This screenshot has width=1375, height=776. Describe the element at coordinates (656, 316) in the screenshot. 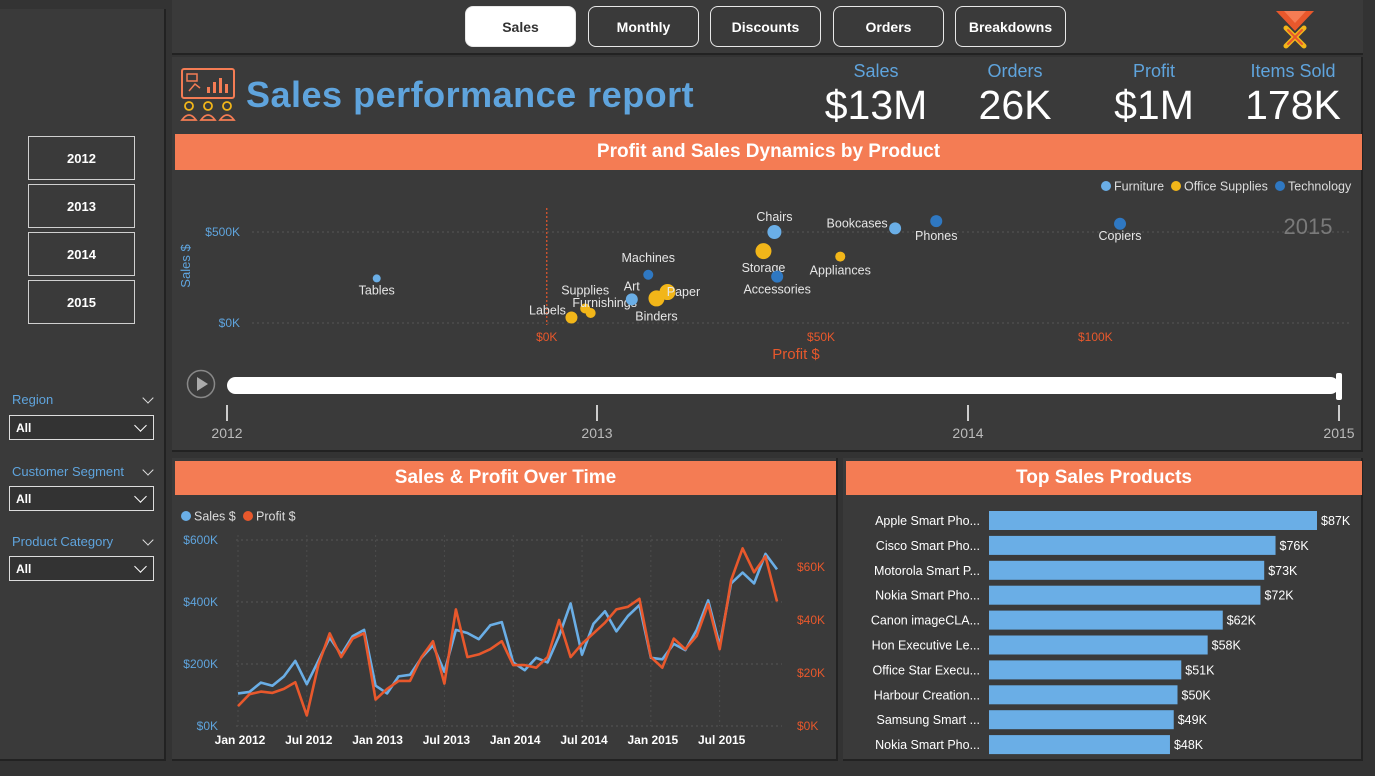

I see `scatter-point-label: Binders` at that location.